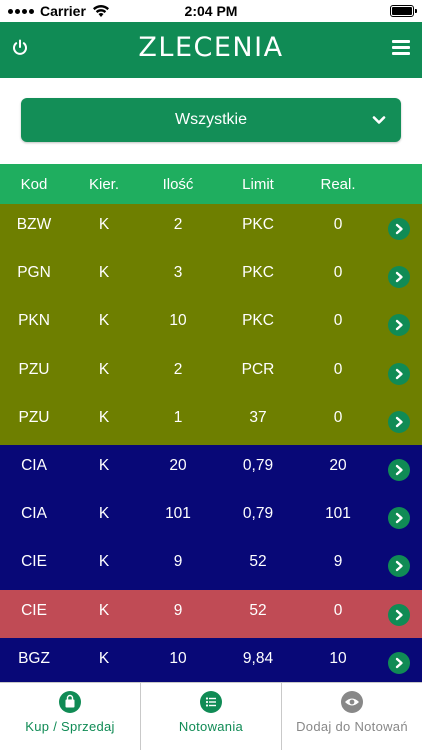 Image resolution: width=422 pixels, height=750 pixels. I want to click on tab-label: Kup / Sprzedaj, so click(70, 726).